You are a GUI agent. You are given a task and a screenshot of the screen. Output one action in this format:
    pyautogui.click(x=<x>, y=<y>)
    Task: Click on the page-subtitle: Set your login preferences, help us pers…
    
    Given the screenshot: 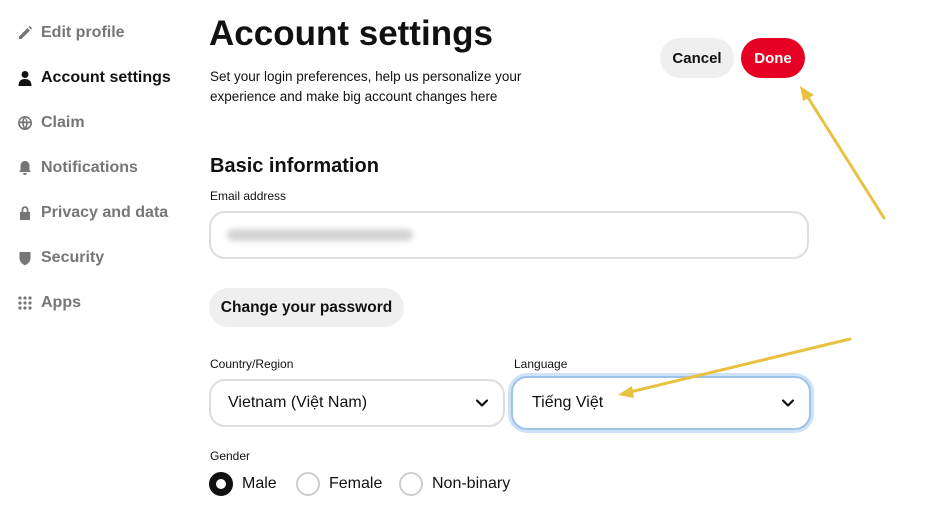 What is the action you would take?
    pyautogui.click(x=366, y=86)
    